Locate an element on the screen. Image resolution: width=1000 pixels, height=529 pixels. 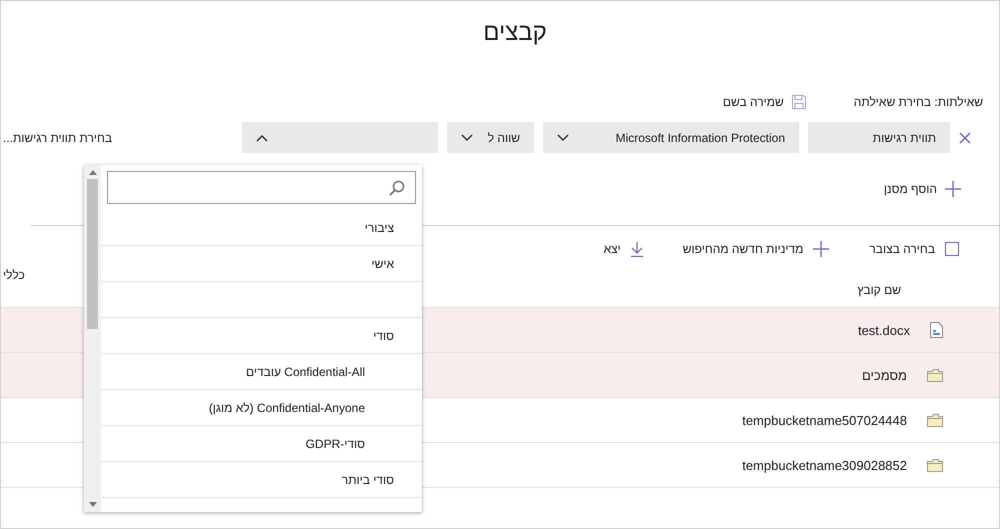
query-label: שאילתות: בחירת שאילתה is located at coordinates (918, 102).